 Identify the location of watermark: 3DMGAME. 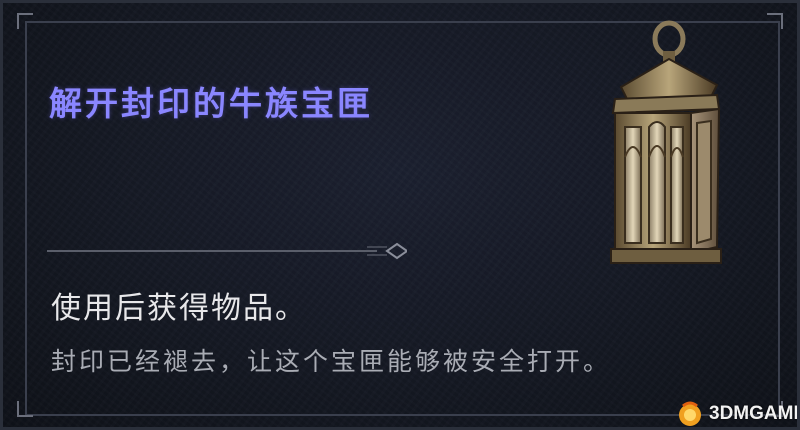
(737, 413).